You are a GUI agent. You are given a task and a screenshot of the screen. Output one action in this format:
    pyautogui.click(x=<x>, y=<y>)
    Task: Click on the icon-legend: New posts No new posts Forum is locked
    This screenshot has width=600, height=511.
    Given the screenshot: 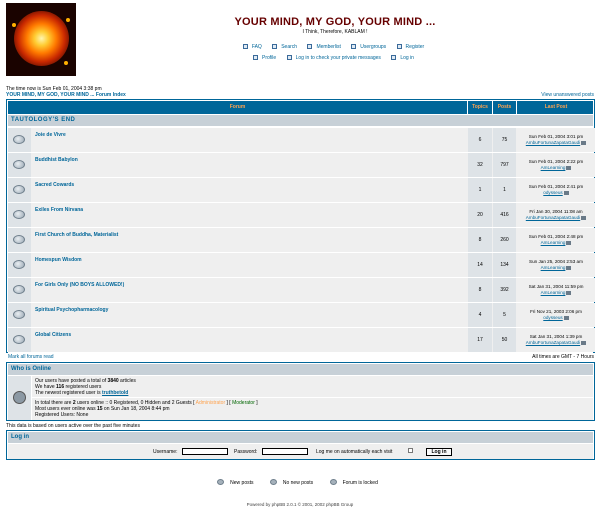 What is the action you would take?
    pyautogui.click(x=300, y=482)
    